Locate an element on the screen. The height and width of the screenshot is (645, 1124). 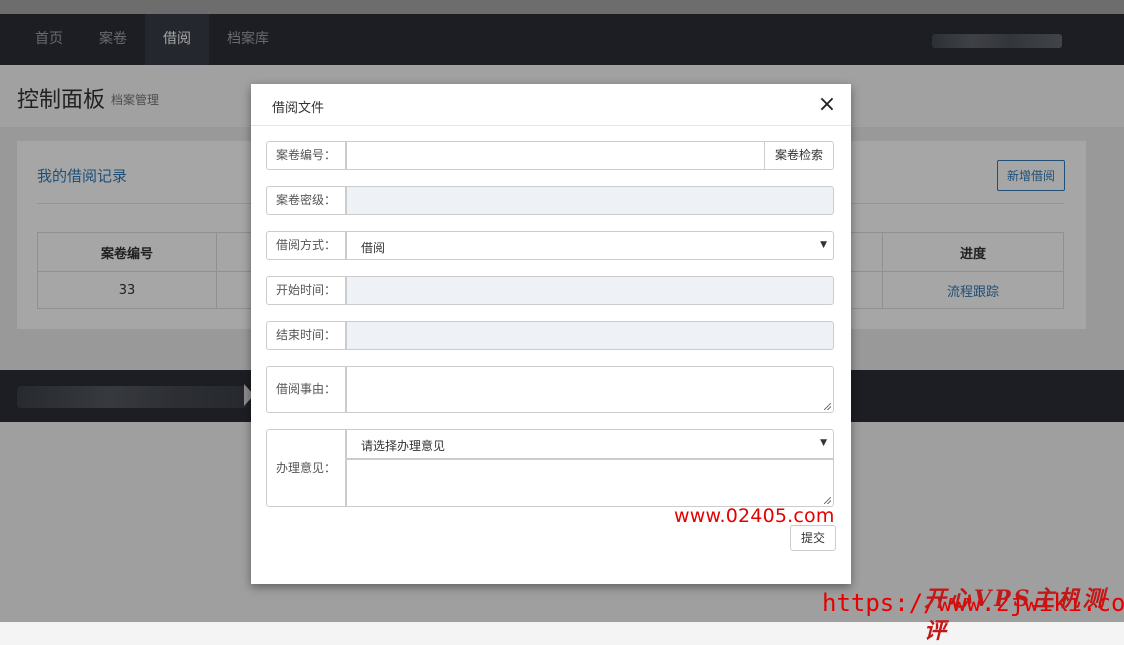
case-number-row: 案卷编号： 案卷检索 is located at coordinates (550, 155).